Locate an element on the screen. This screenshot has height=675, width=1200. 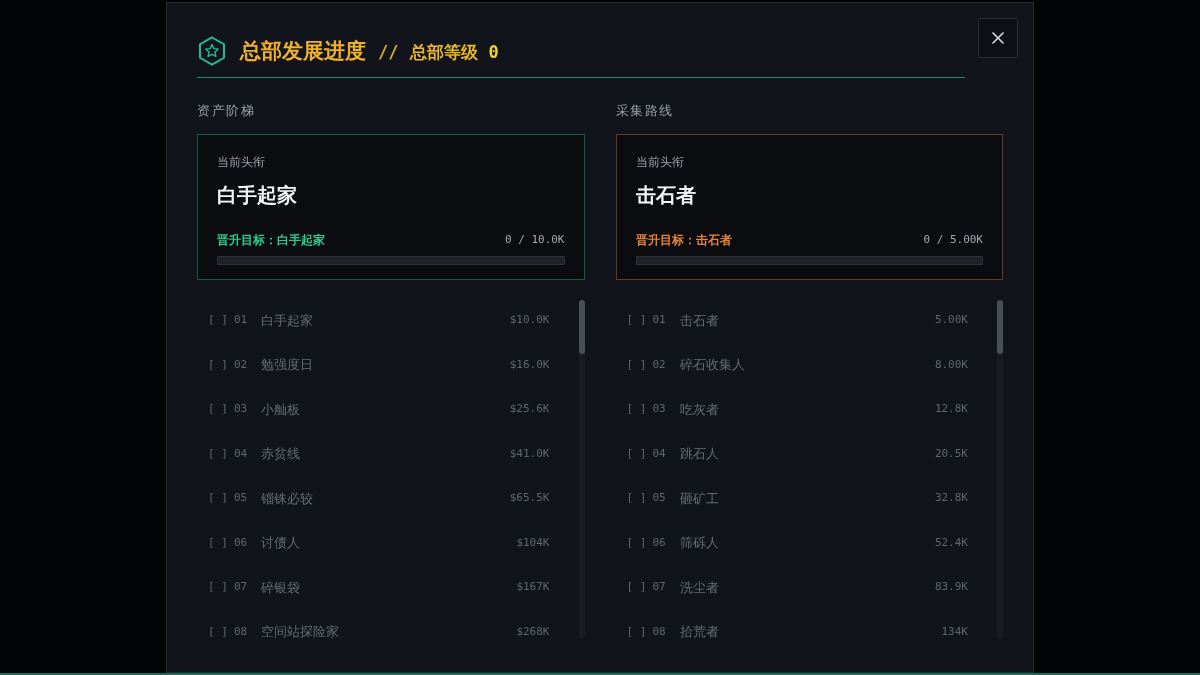
rank-requirement: $41.0K is located at coordinates (529, 453).